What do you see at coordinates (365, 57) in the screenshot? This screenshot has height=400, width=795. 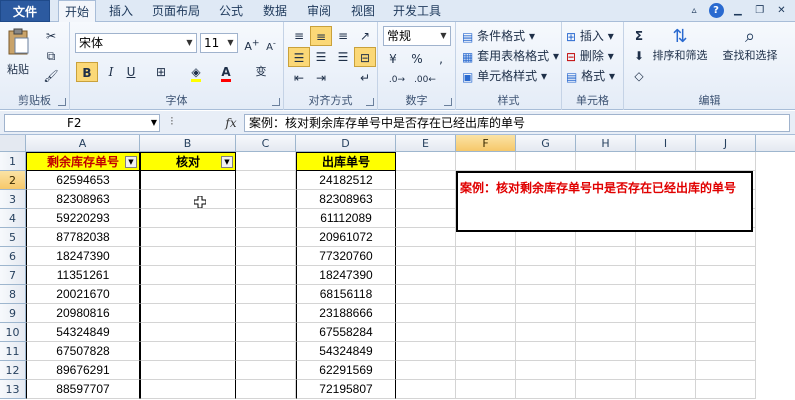 I see `merge-center-button: ⊟` at bounding box center [365, 57].